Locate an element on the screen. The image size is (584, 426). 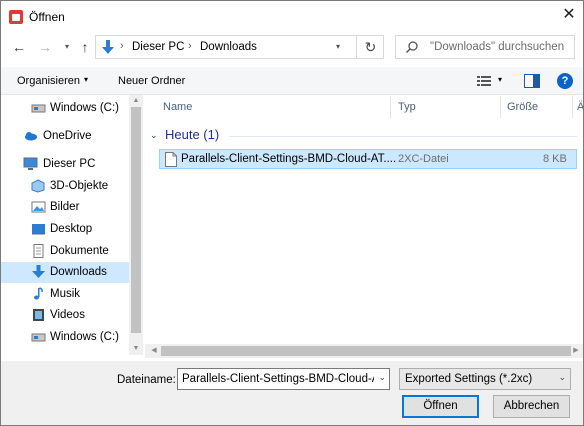
cloud-icon is located at coordinates (31, 136).